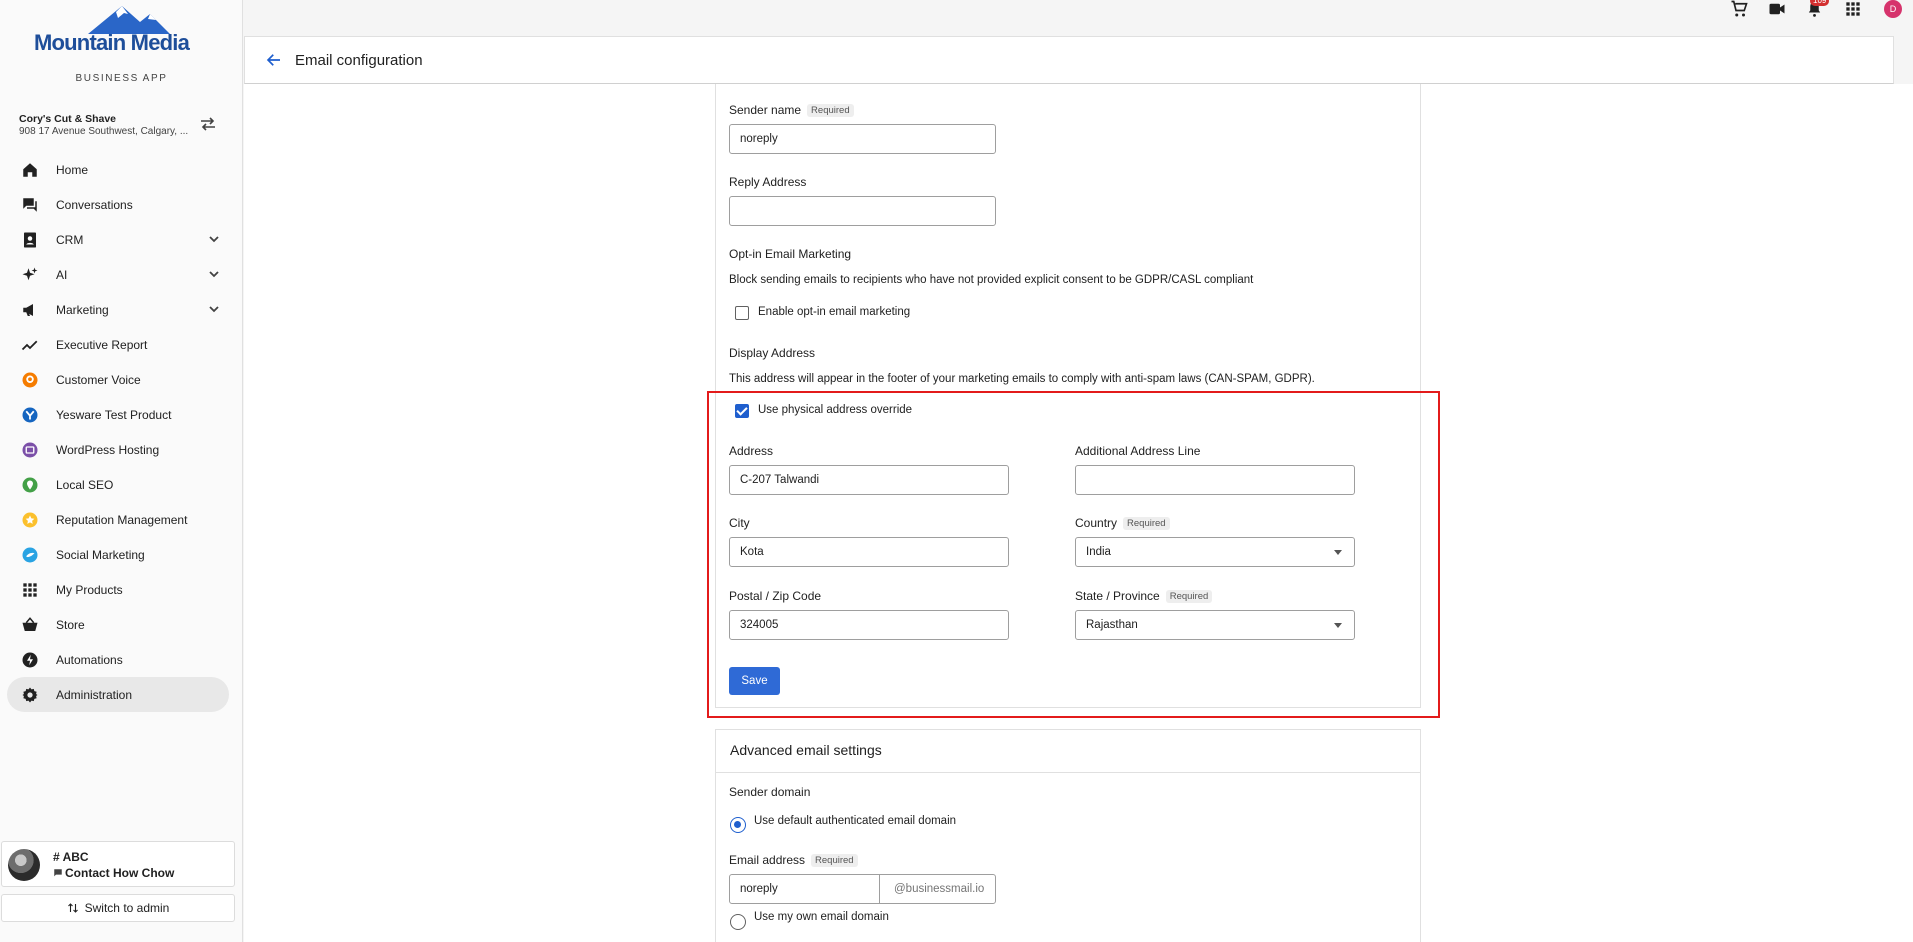  I want to click on contact-subtitle-text: Contact How Chow, so click(120, 873).